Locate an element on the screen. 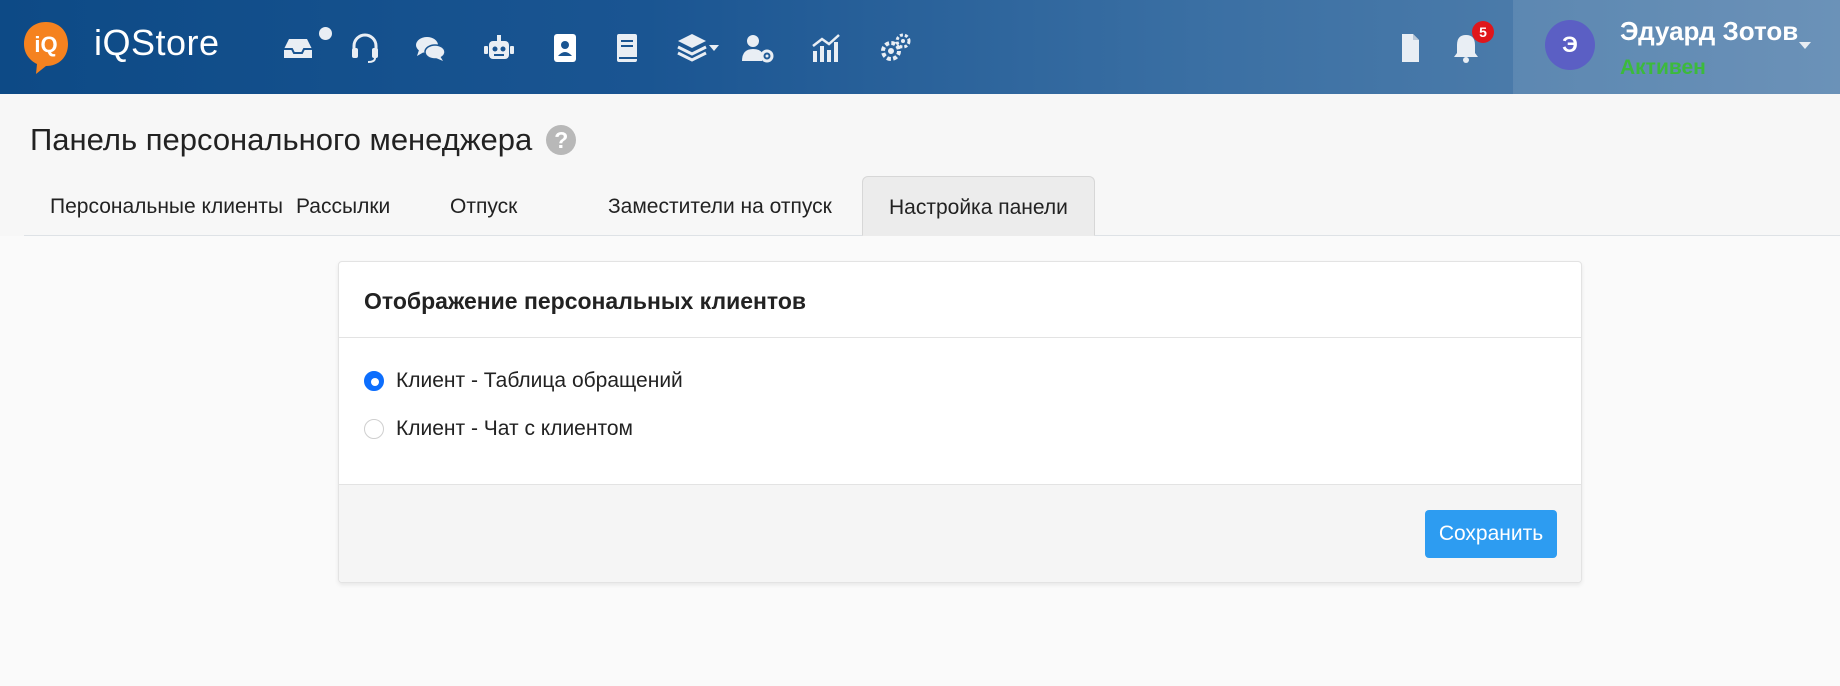 The image size is (1840, 686). analytics-icon is located at coordinates (826, 48).